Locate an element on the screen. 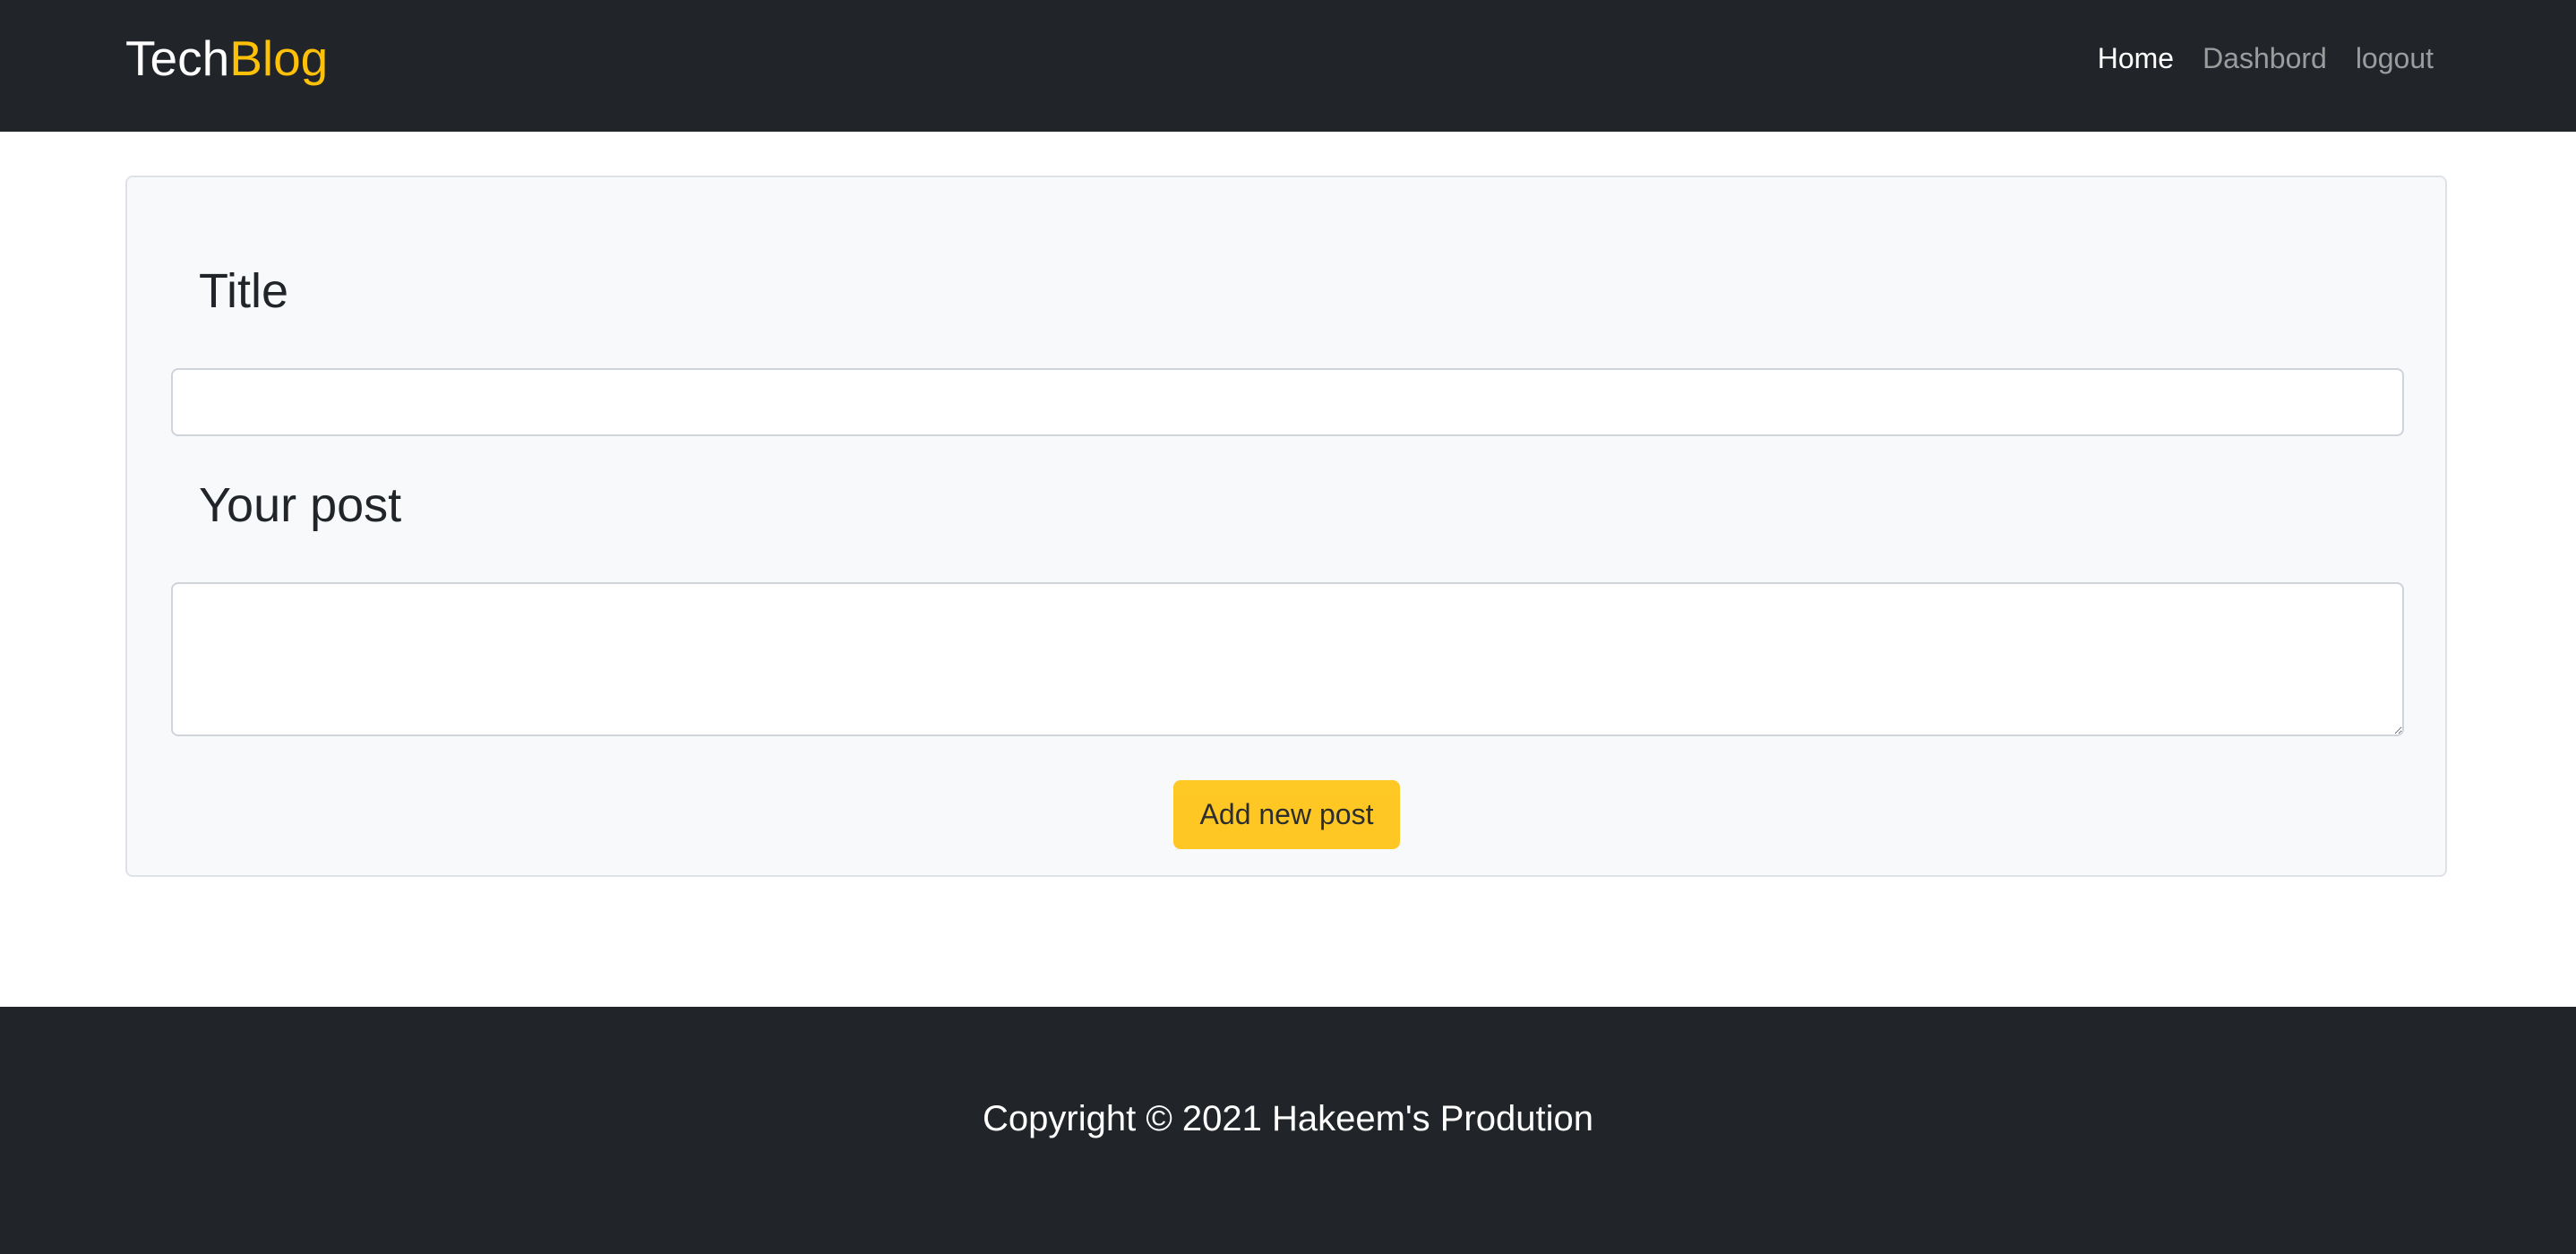 The width and height of the screenshot is (2576, 1254). brand-logo: TechBlog is located at coordinates (226, 58).